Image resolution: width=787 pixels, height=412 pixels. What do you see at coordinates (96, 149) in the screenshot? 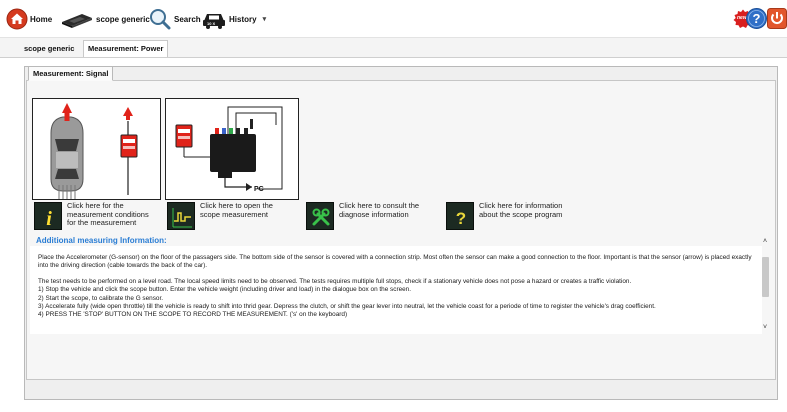
I see `car-sensor-diagram` at bounding box center [96, 149].